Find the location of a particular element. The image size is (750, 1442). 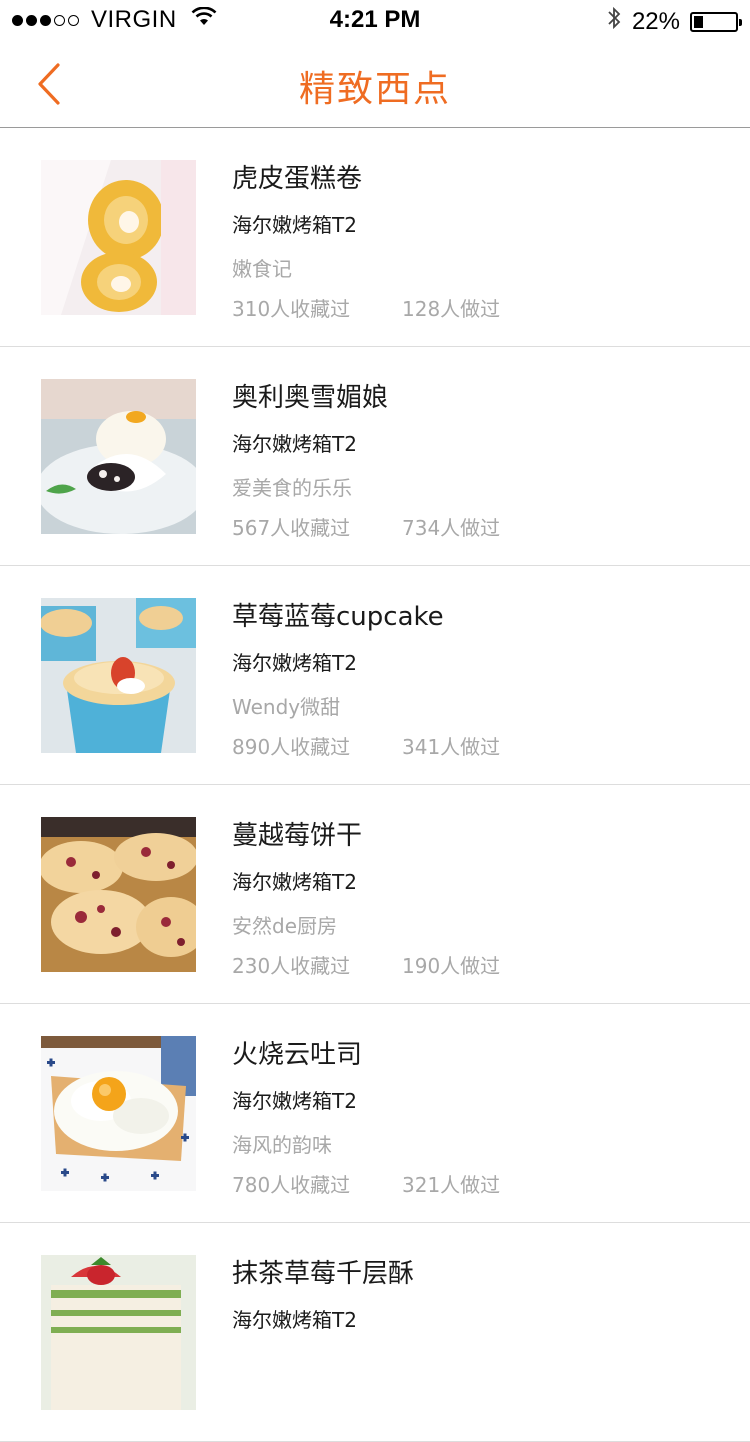

battery-percentage: 22% is located at coordinates (655, 21).